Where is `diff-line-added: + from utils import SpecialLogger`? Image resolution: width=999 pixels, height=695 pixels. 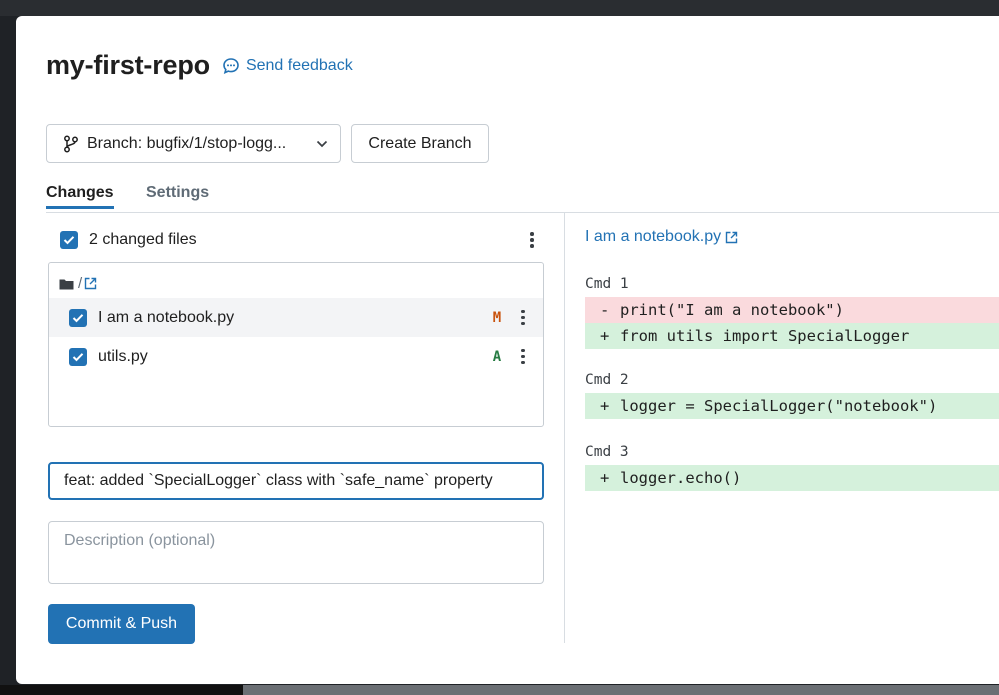
diff-line-added: + from utils import SpecialLogger is located at coordinates (792, 336).